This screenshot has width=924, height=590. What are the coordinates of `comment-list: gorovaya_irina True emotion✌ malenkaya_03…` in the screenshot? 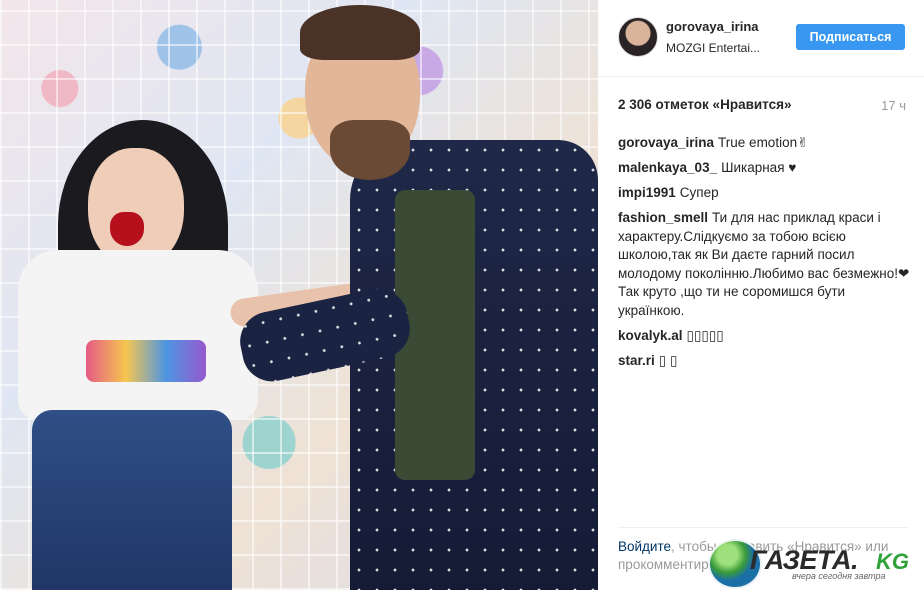 It's located at (764, 255).